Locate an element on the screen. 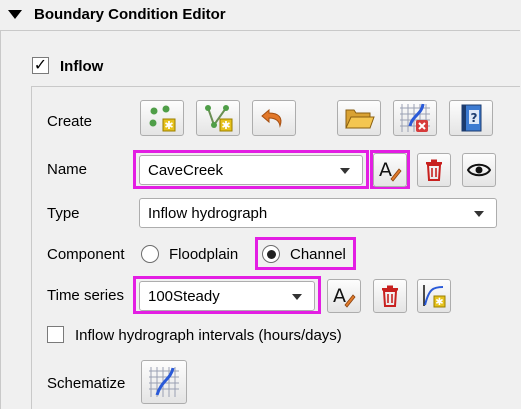  type-label: Type is located at coordinates (63, 213).